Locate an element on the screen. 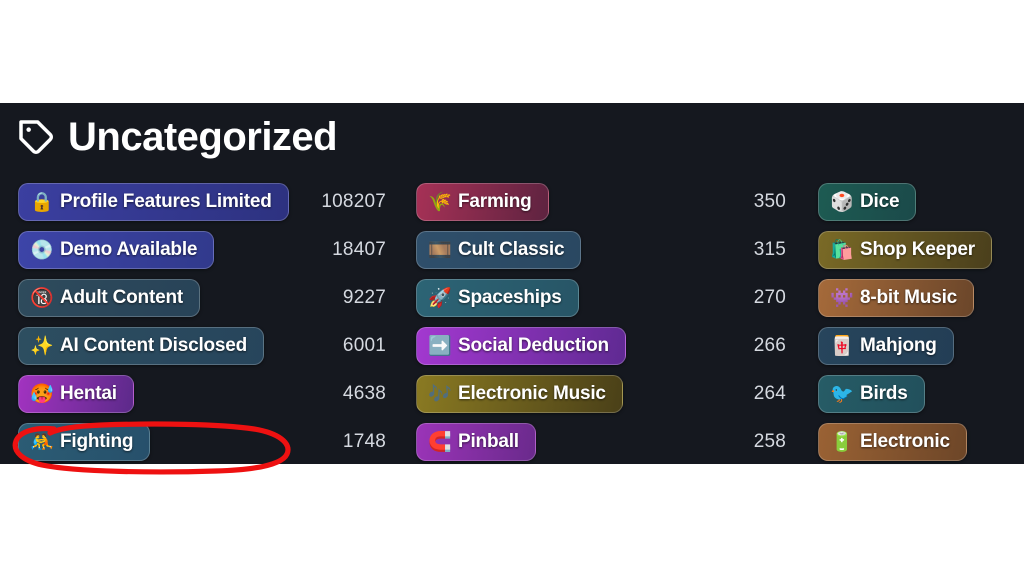 This screenshot has width=1024, height=576. mahjong-tile-icon: 🀄 is located at coordinates (842, 346).